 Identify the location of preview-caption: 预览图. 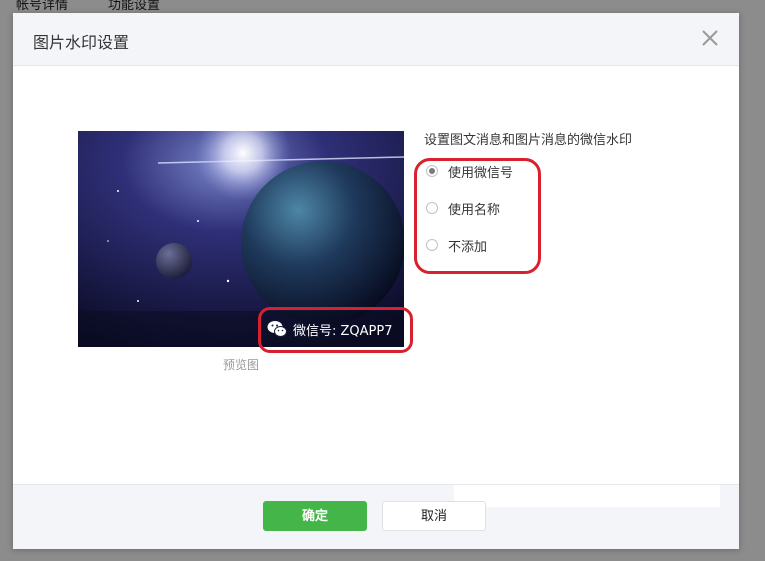
(240, 365).